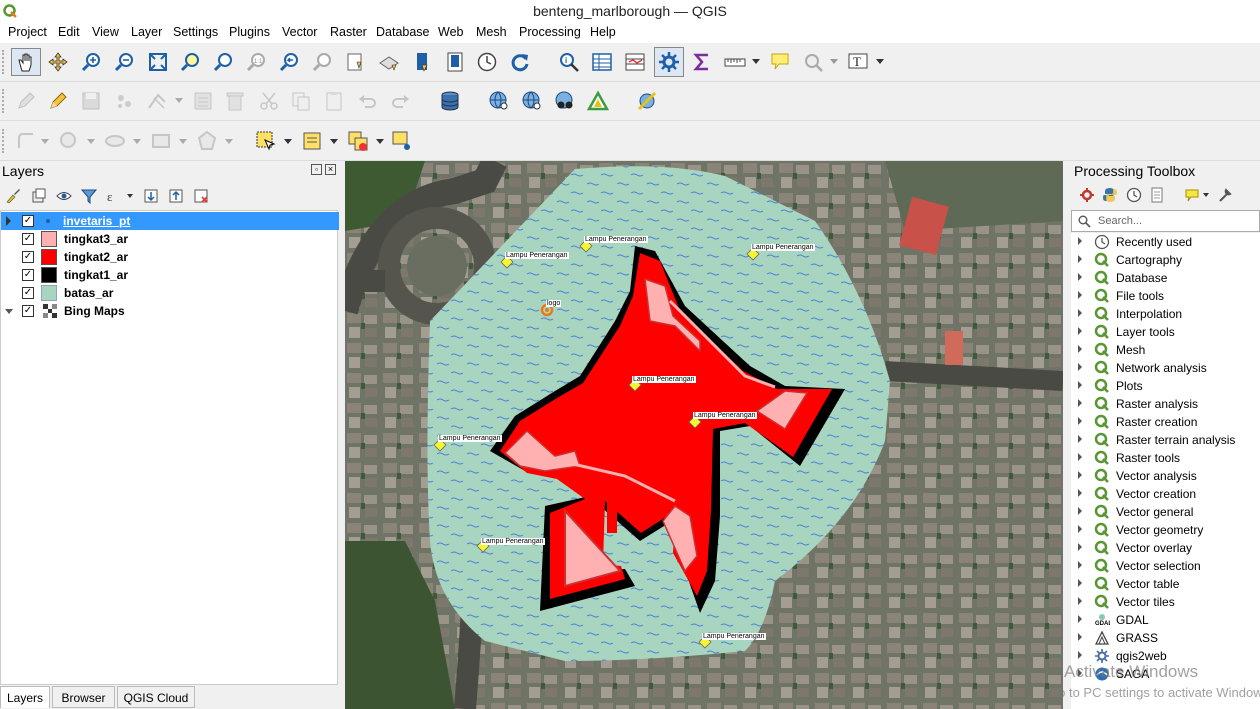 This screenshot has width=1260, height=709. What do you see at coordinates (602, 62) in the screenshot?
I see `attribute-table-button` at bounding box center [602, 62].